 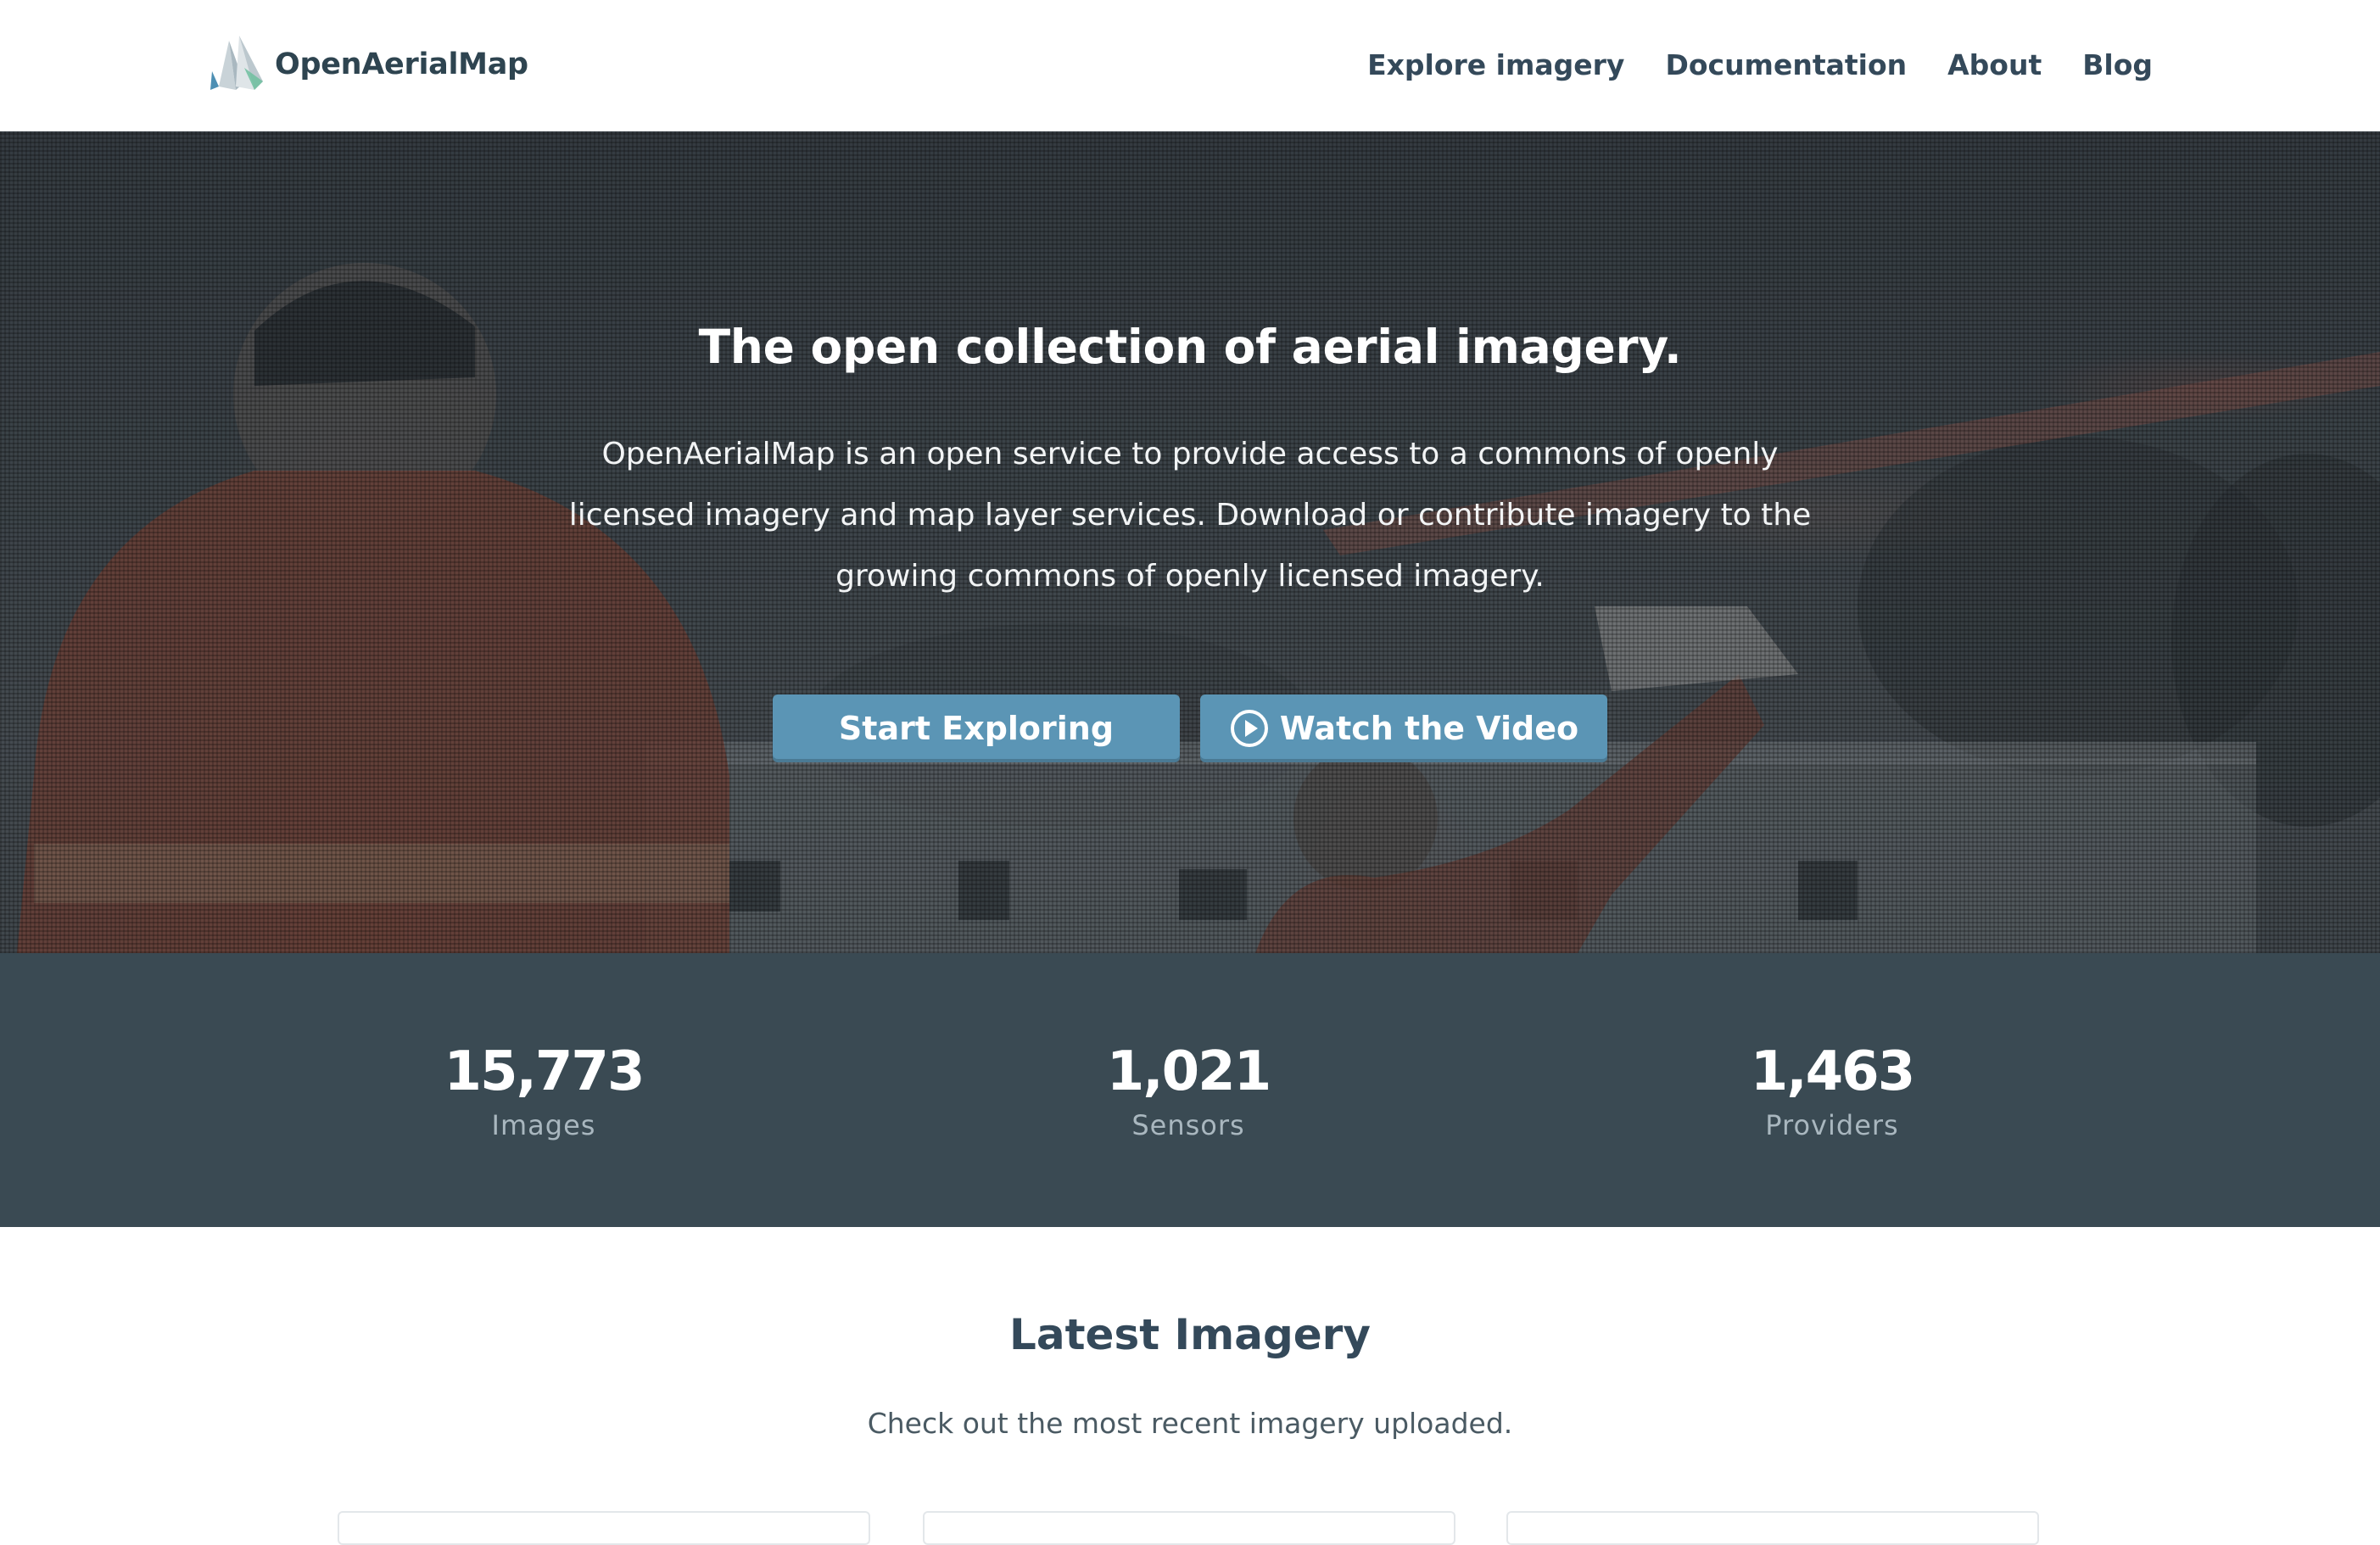 What do you see at coordinates (1190, 1334) in the screenshot?
I see `latest-imagery-title: Latest Imagery` at bounding box center [1190, 1334].